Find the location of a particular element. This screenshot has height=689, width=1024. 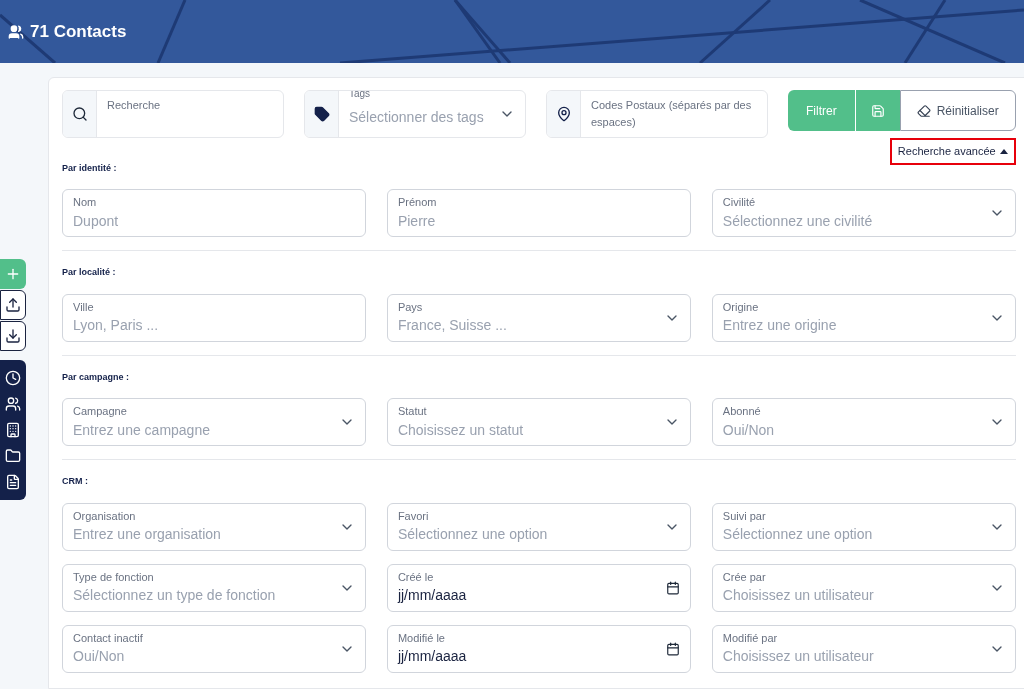

text-input: Pierre is located at coordinates (538, 221).